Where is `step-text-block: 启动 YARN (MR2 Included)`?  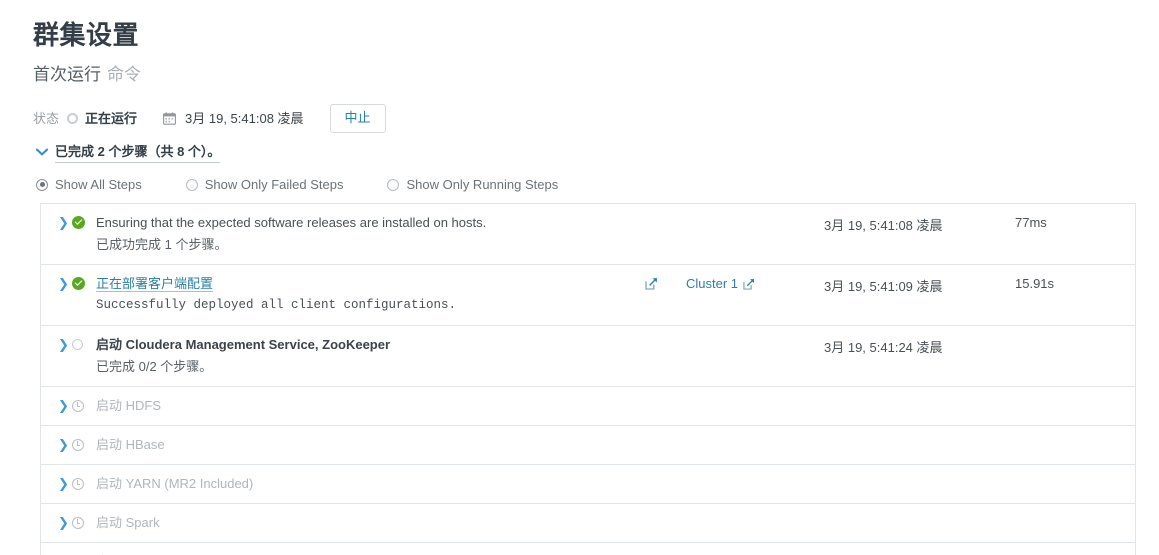 step-text-block: 启动 YARN (MR2 Included) is located at coordinates (425, 484).